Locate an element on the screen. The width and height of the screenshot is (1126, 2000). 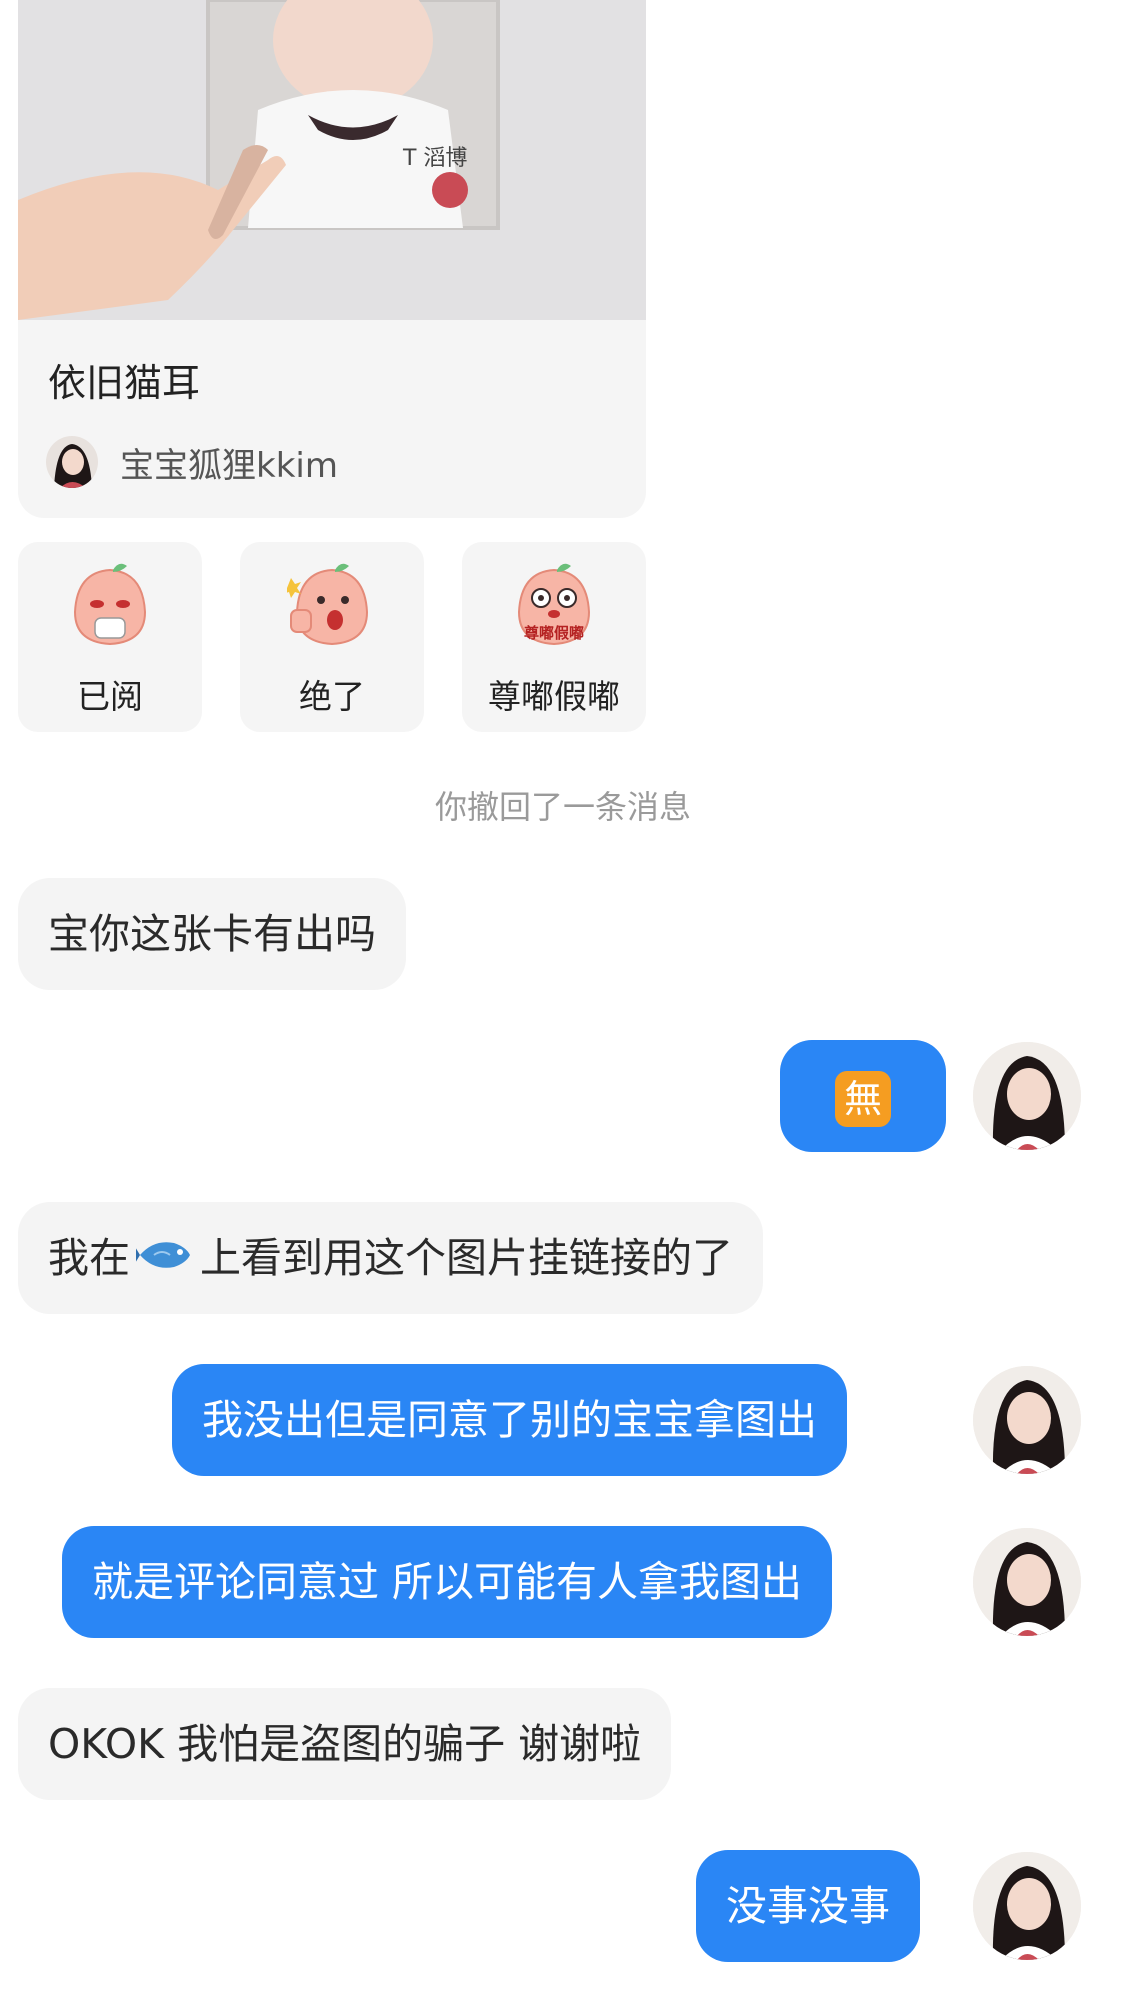
sticker-overlay-text: 尊嘟假嘟 is located at coordinates (554, 633).